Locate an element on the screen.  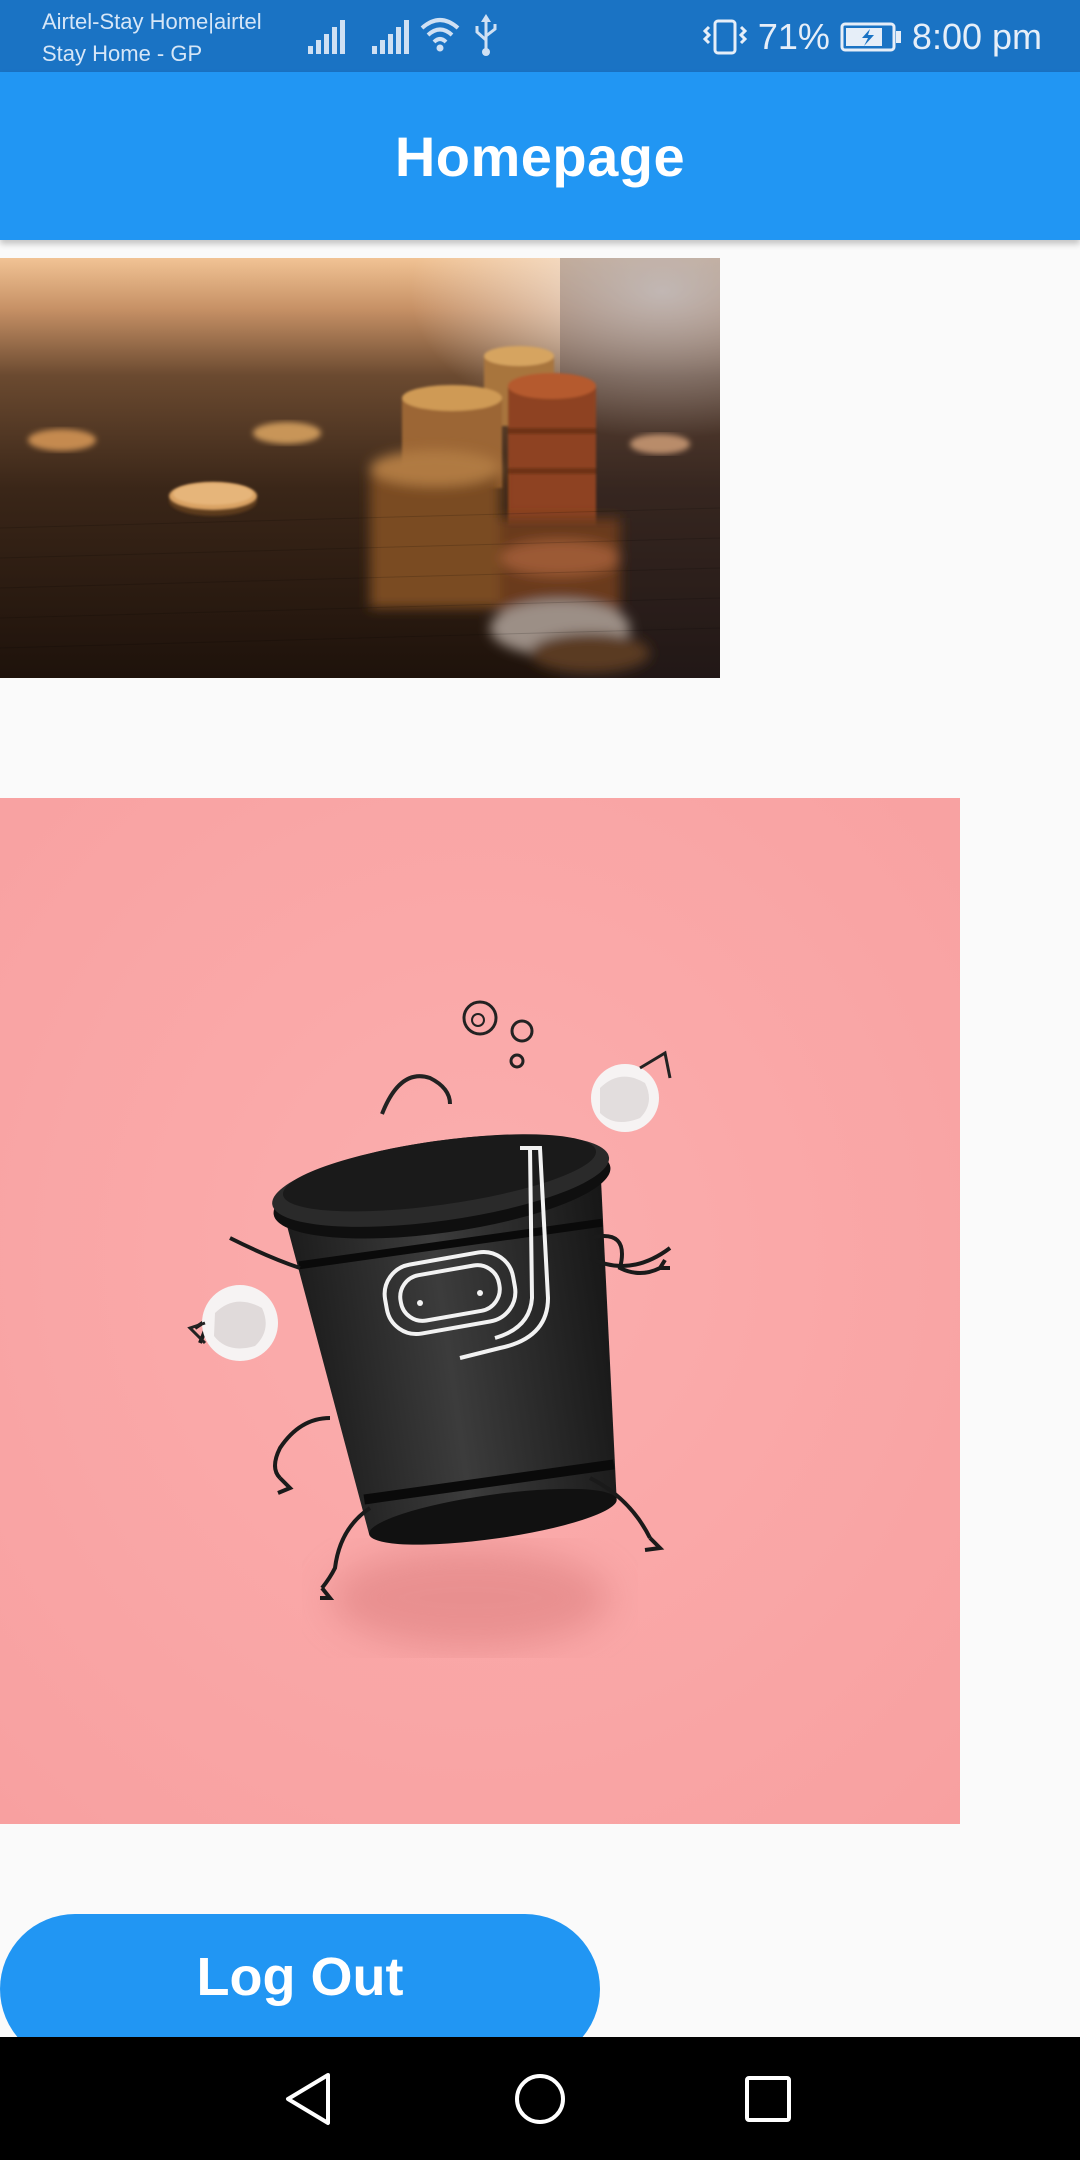
battery-charging-icon is located at coordinates (870, 37).